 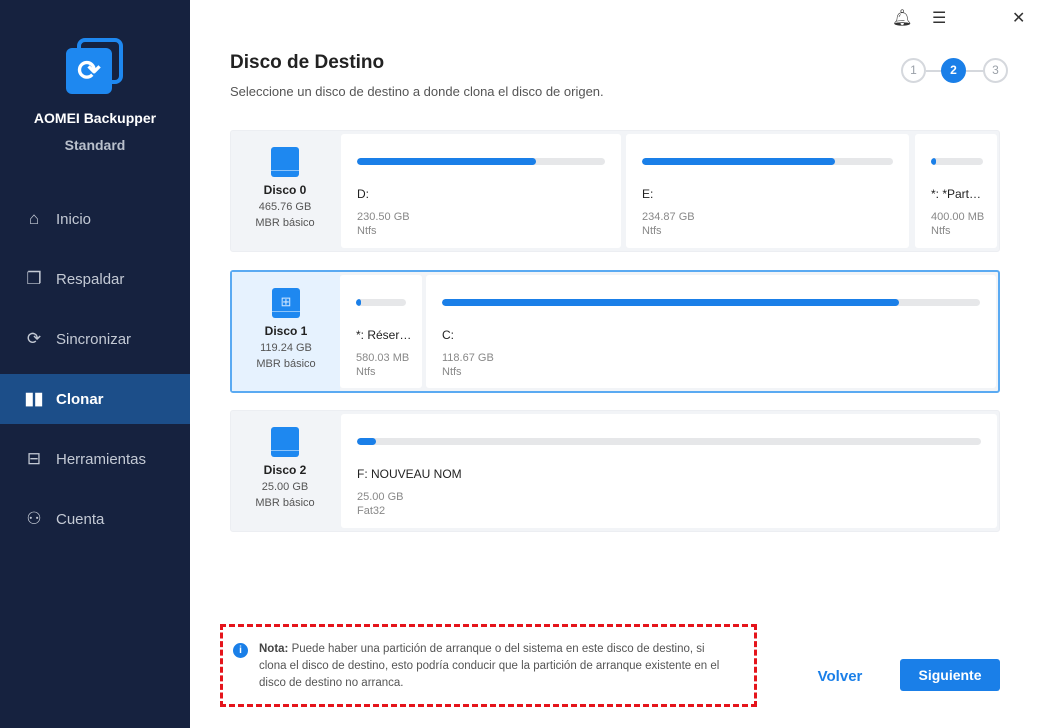 What do you see at coordinates (958, 217) in the screenshot?
I see `partition-size: 400.00 MB` at bounding box center [958, 217].